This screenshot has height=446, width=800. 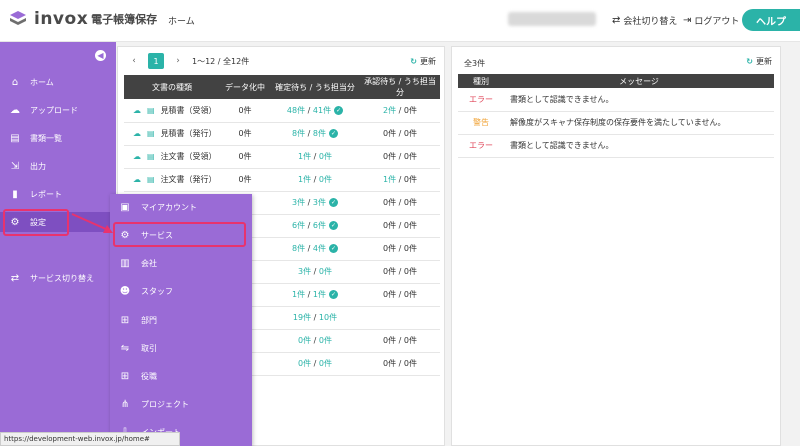 What do you see at coordinates (302, 317) in the screenshot?
I see `confirm-count-link: 19件` at bounding box center [302, 317].